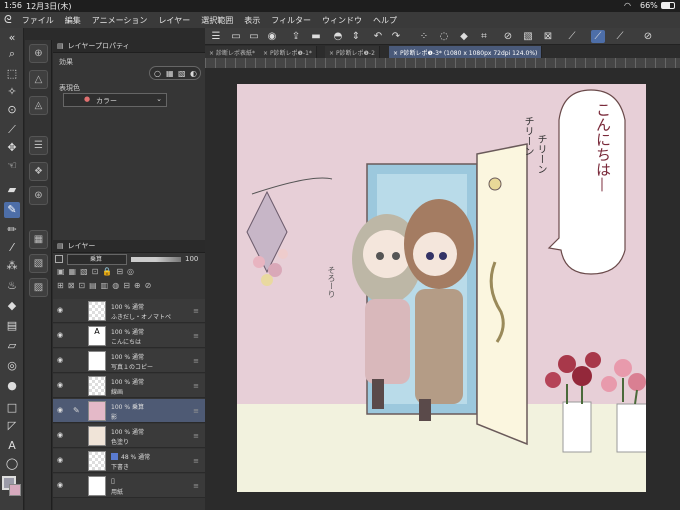 This screenshot has width=680, height=510. What do you see at coordinates (620, 36) in the screenshot?
I see `stabilizer-icon: ⟋` at bounding box center [620, 36].